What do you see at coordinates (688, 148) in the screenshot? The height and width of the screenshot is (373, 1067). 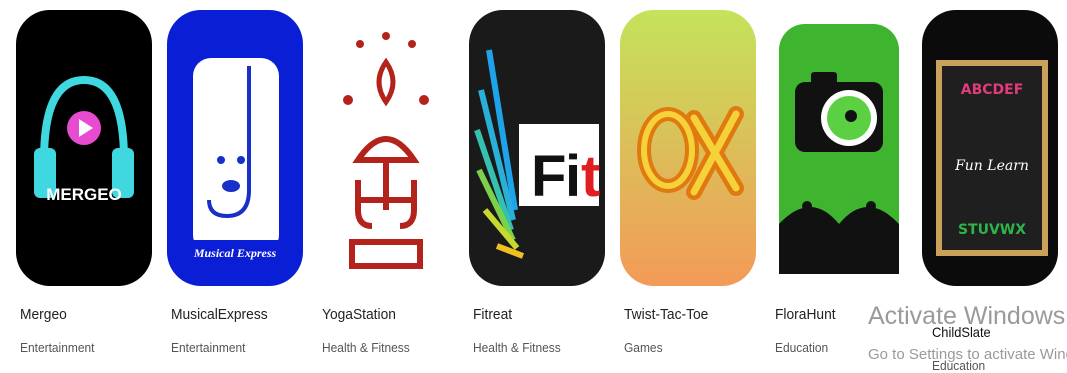 I see `o-x-icon` at bounding box center [688, 148].